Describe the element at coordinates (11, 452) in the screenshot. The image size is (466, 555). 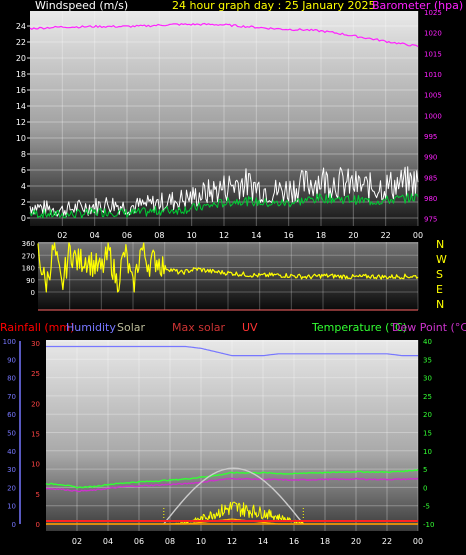
I see `humidity-tick-label: 40` at that location.